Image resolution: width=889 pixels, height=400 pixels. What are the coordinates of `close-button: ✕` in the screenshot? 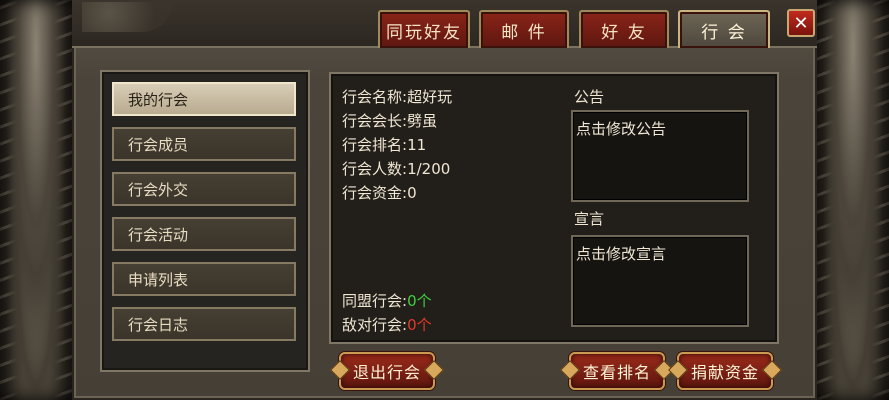 It's located at (801, 23).